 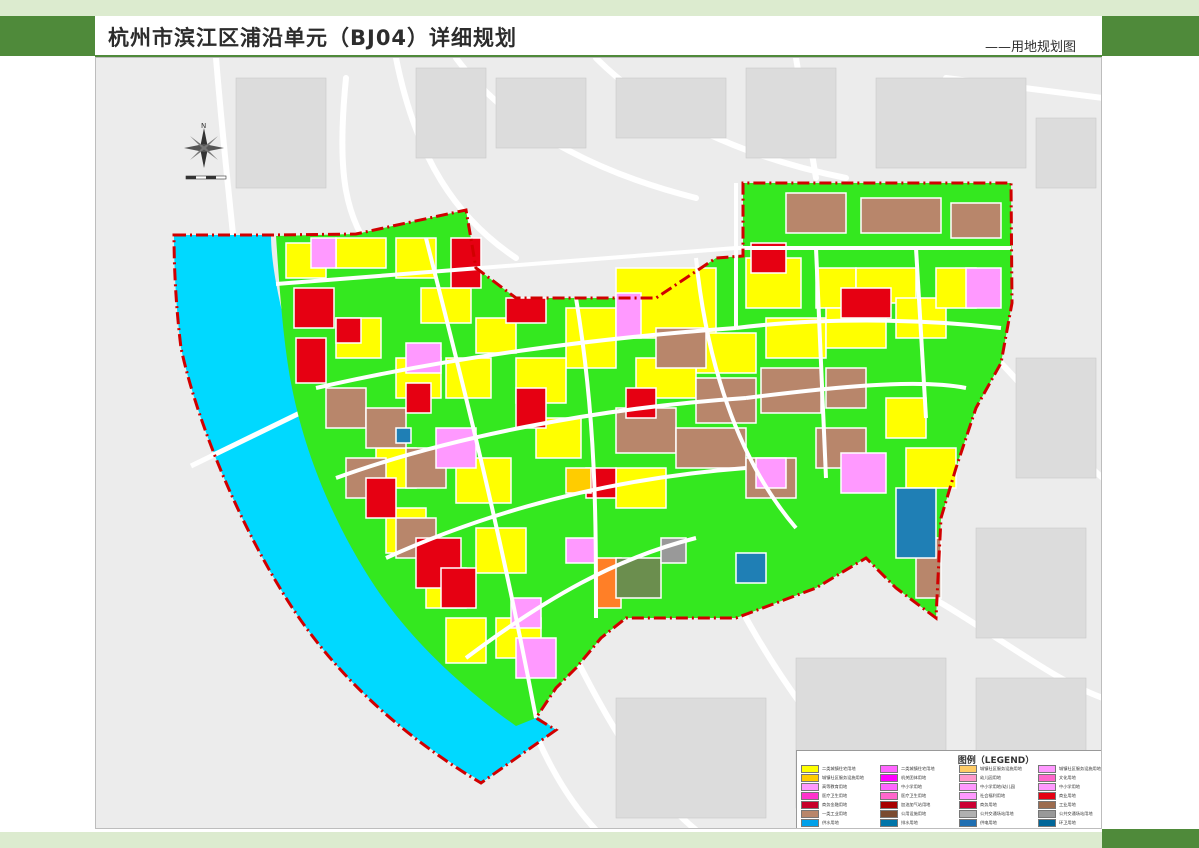 I want to click on legend-label: 高等教育用地, so click(x=835, y=787).